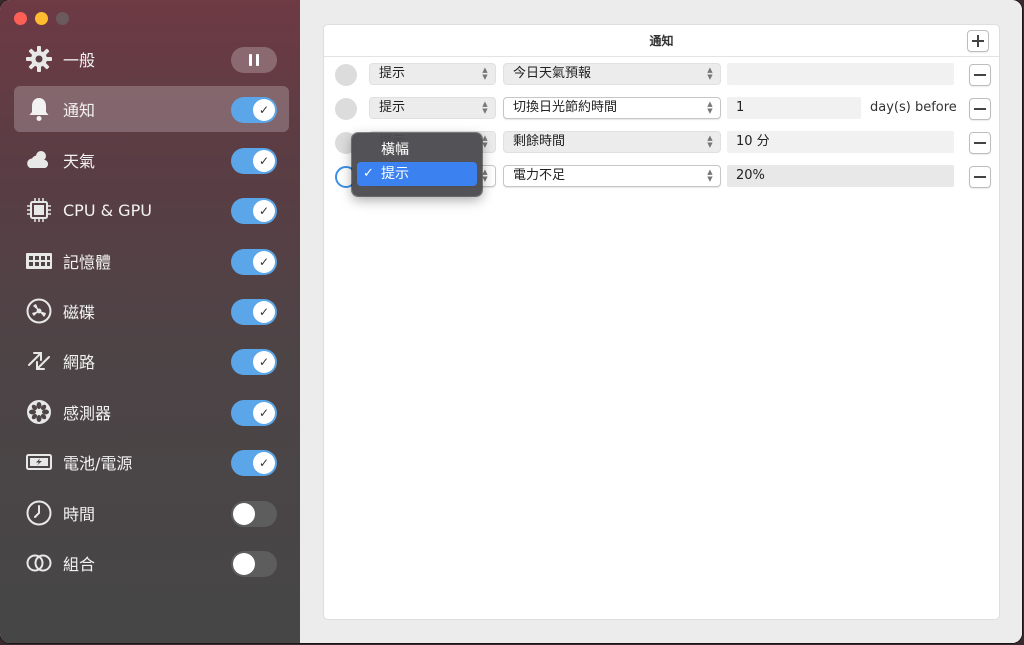 Image resolution: width=1024 pixels, height=645 pixels. I want to click on type-dropdown-menu: 橫幅 ✓ 提示, so click(417, 164).